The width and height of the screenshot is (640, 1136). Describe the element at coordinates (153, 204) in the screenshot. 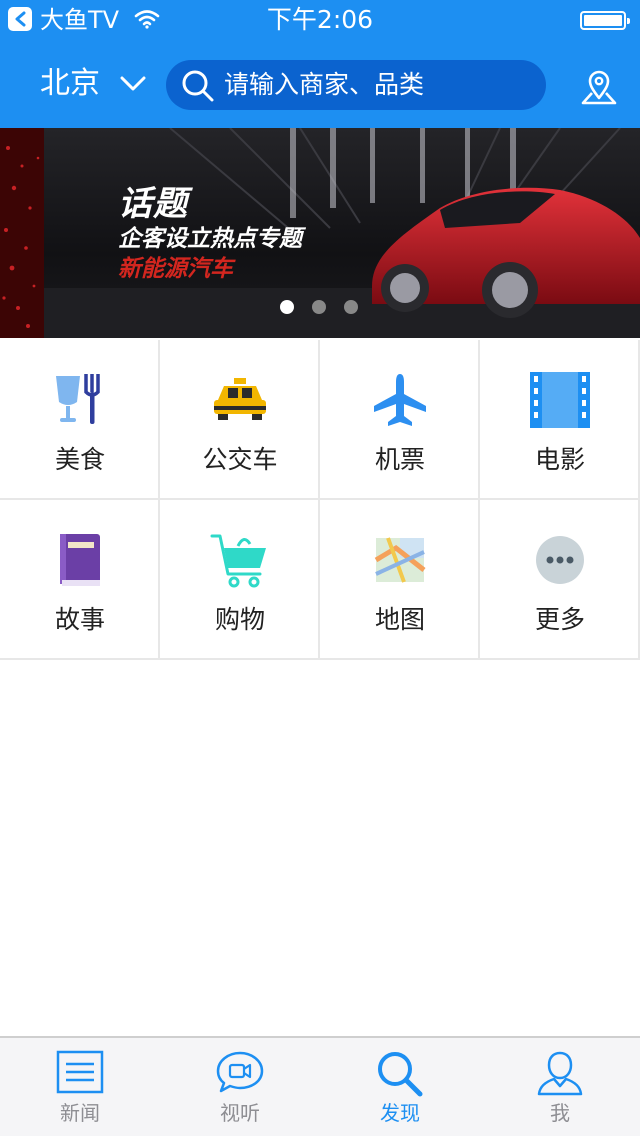

I see `banner-title: 话题` at that location.